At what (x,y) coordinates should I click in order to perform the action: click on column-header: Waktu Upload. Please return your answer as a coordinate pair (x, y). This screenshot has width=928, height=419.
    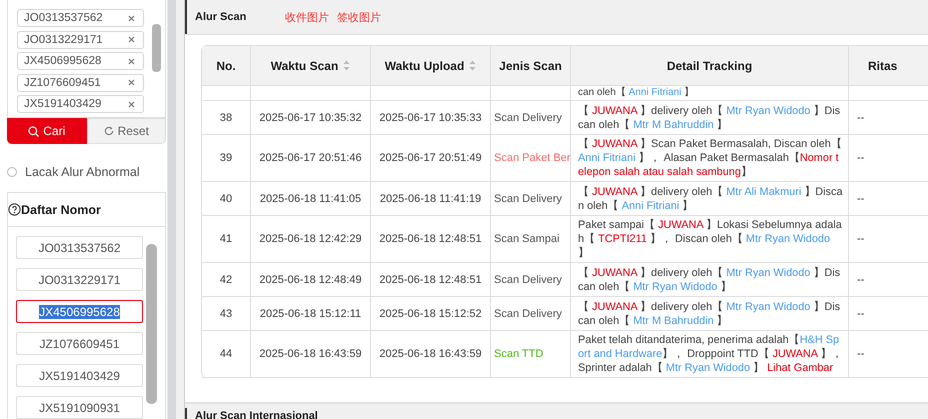
    Looking at the image, I should click on (431, 66).